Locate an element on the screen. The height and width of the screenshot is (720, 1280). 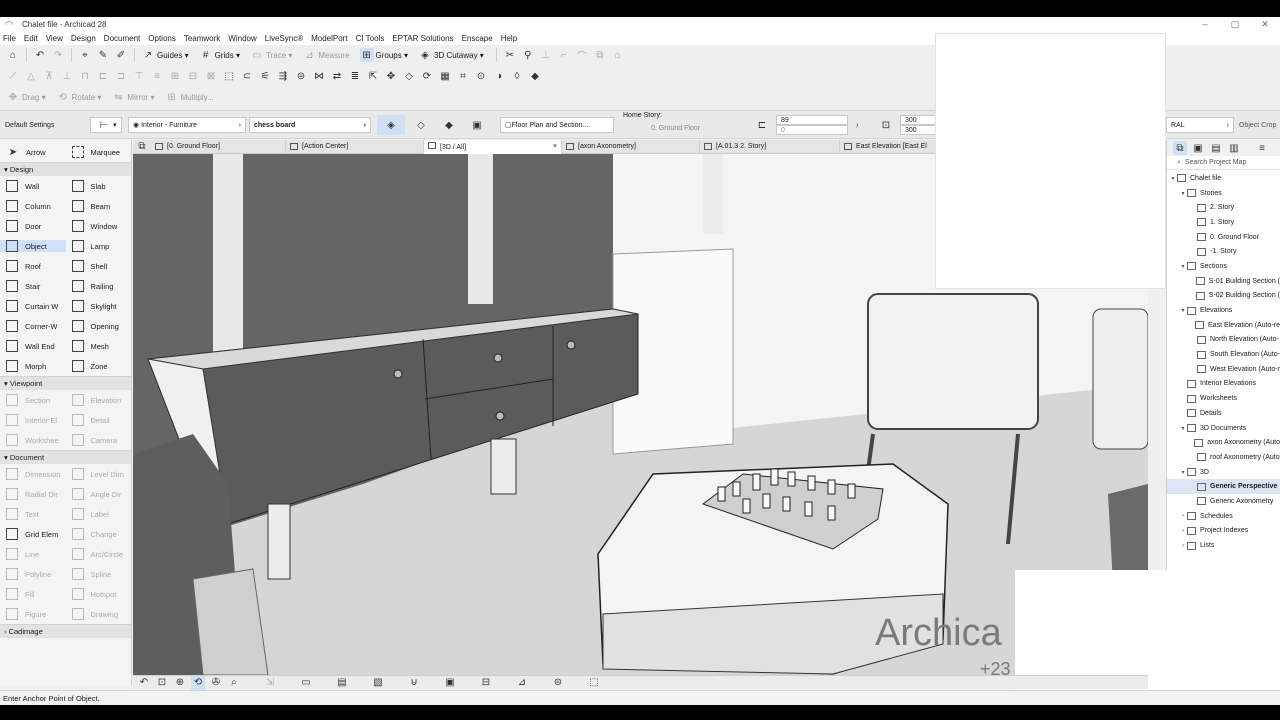
tool-radial-dir: Radial Dir is located at coordinates (33, 494).